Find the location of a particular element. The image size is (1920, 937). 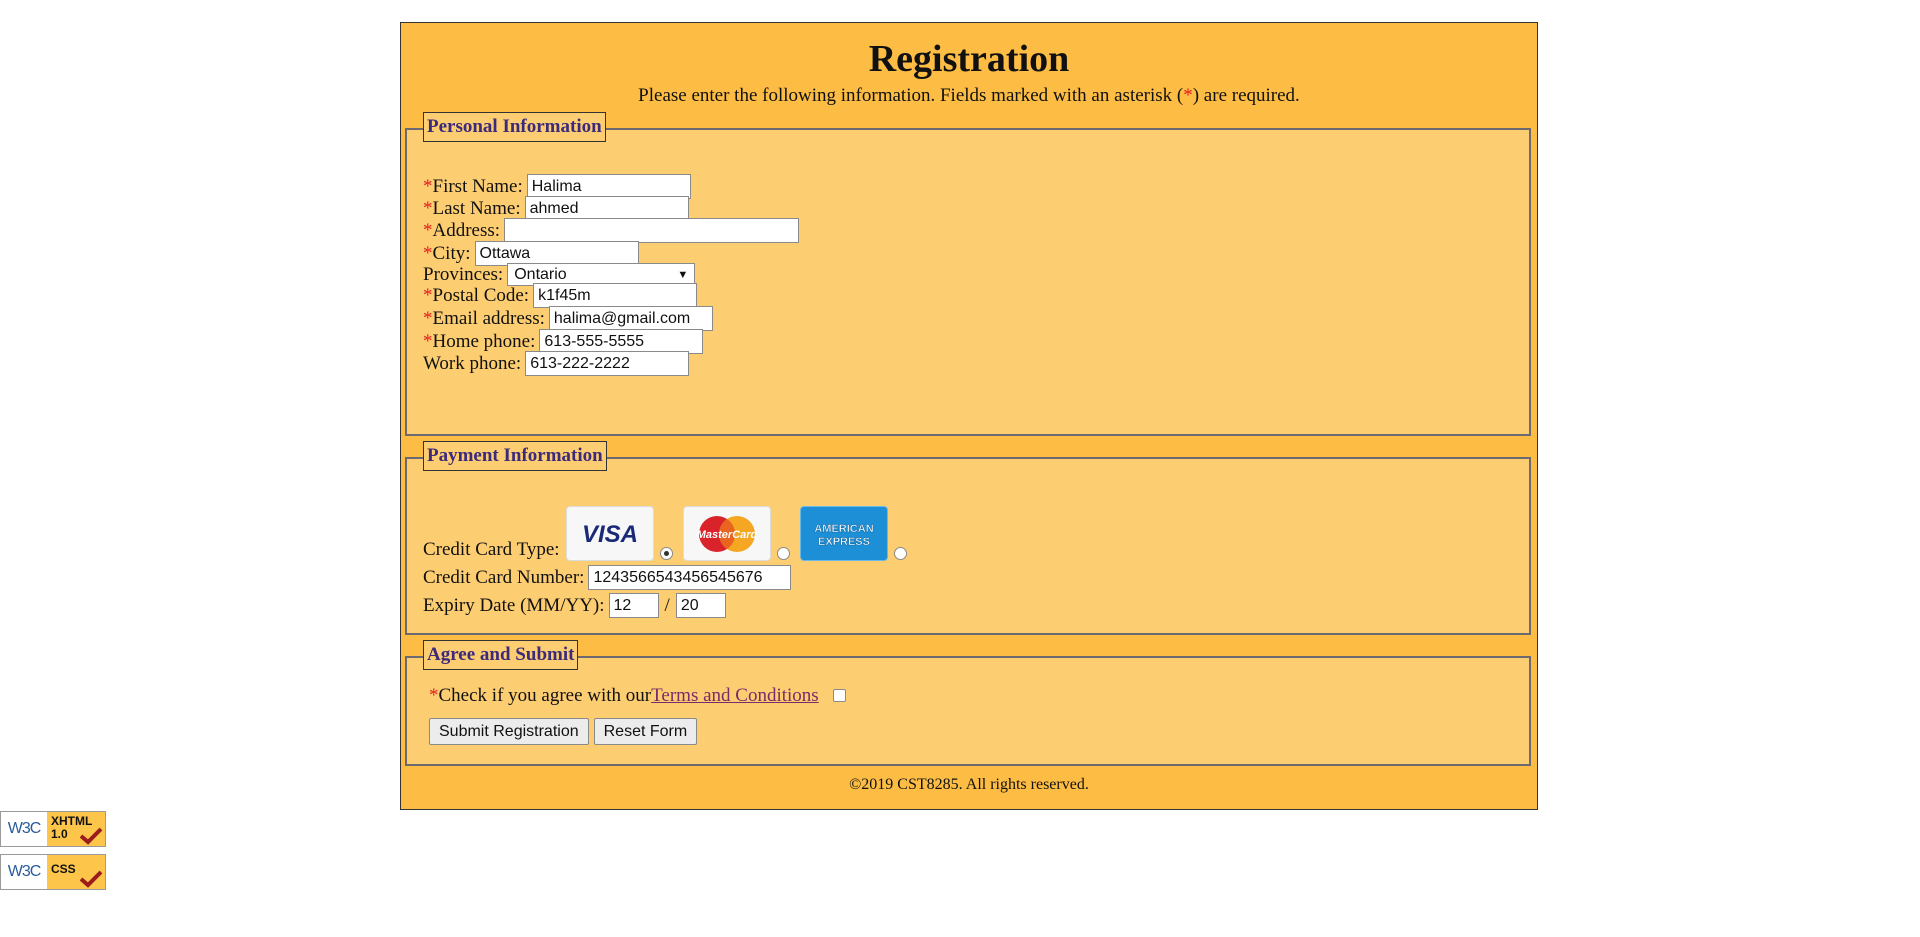

dropdown-arrow-icon: ▼ is located at coordinates (683, 274).